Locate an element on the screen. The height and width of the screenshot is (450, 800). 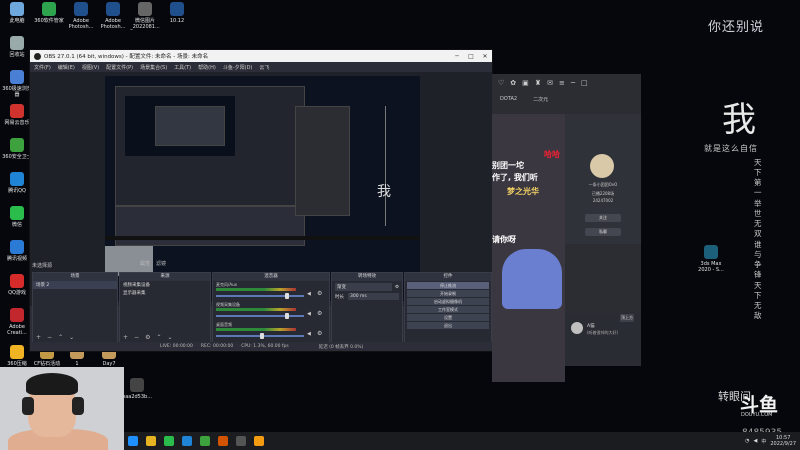
control-button: 退出 is located at coordinates (448, 325).